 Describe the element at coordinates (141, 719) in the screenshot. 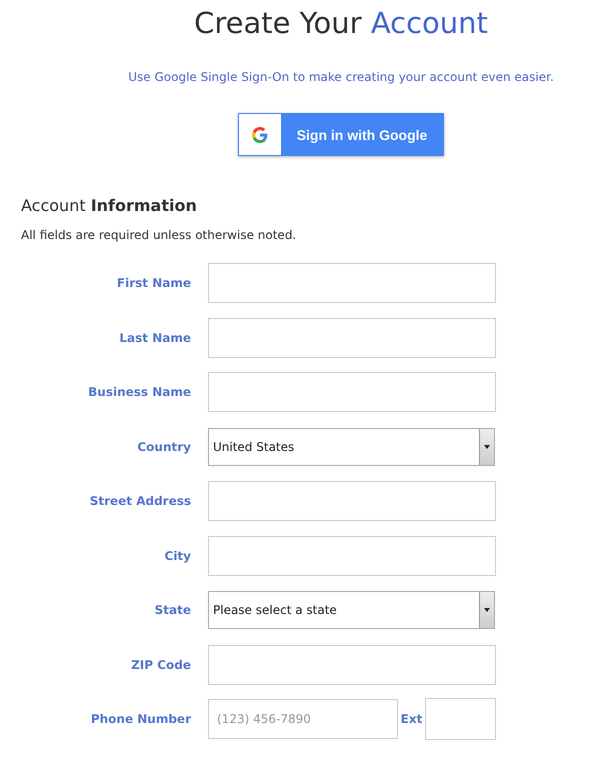

I see `field-label: Phone Number` at that location.